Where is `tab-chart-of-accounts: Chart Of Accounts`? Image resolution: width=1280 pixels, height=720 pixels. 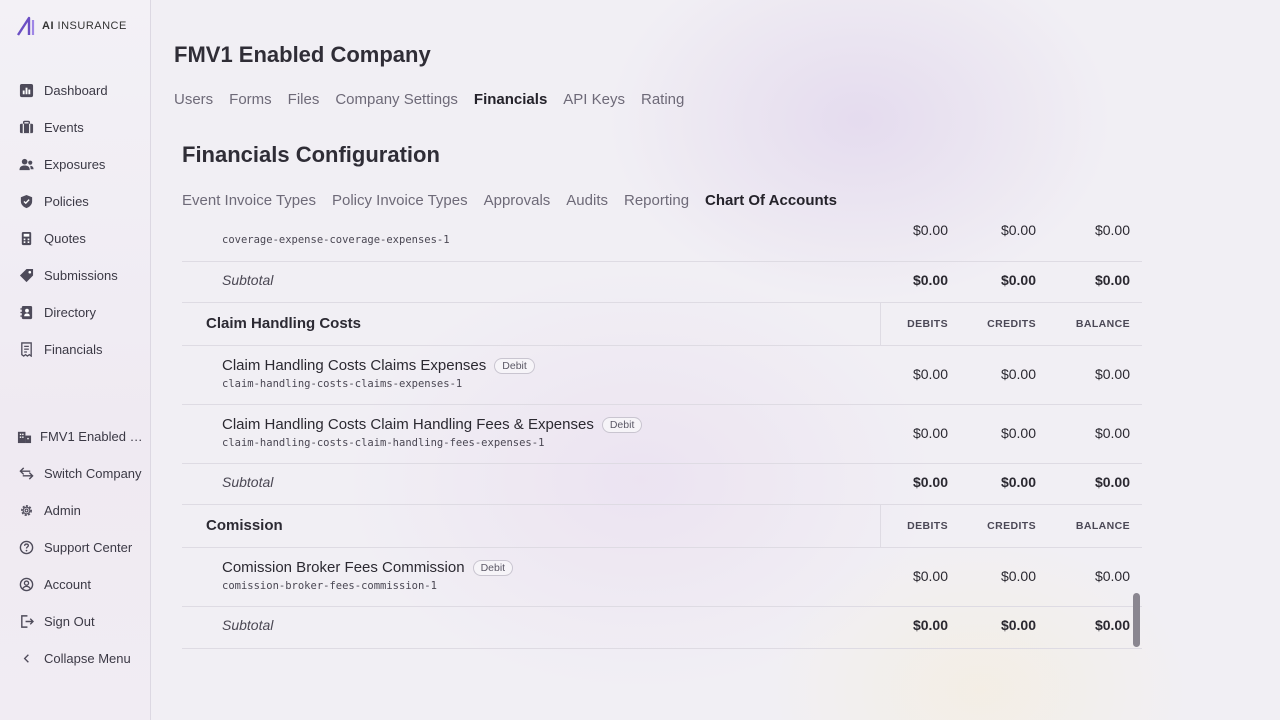 tab-chart-of-accounts: Chart Of Accounts is located at coordinates (771, 200).